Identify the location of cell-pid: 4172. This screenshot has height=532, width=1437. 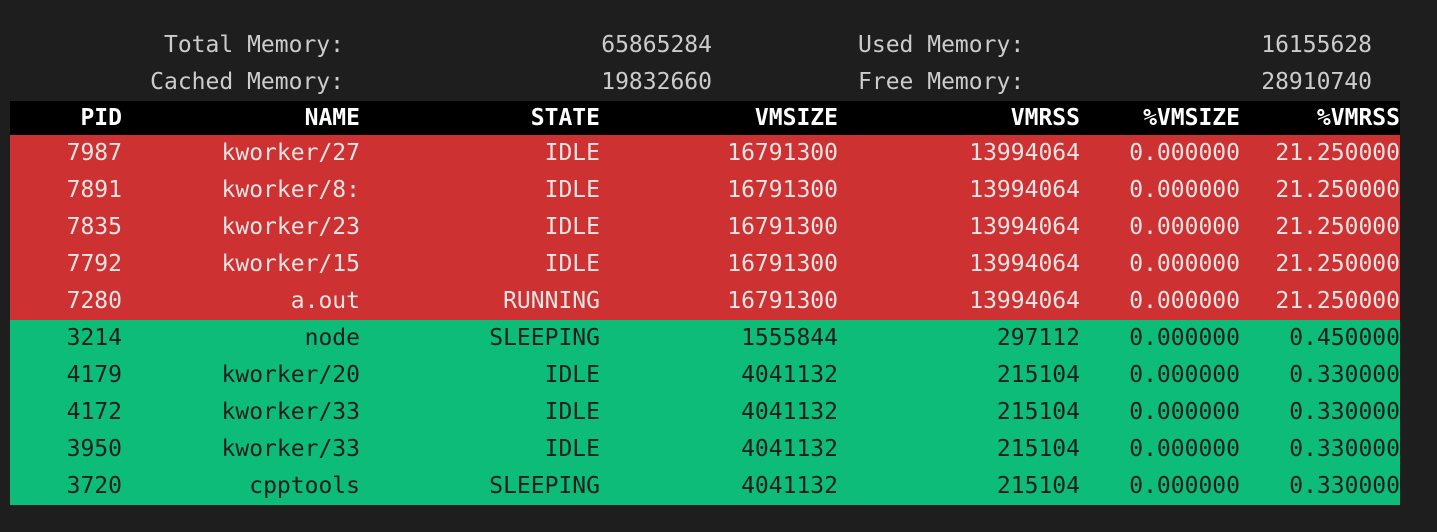
(94, 412).